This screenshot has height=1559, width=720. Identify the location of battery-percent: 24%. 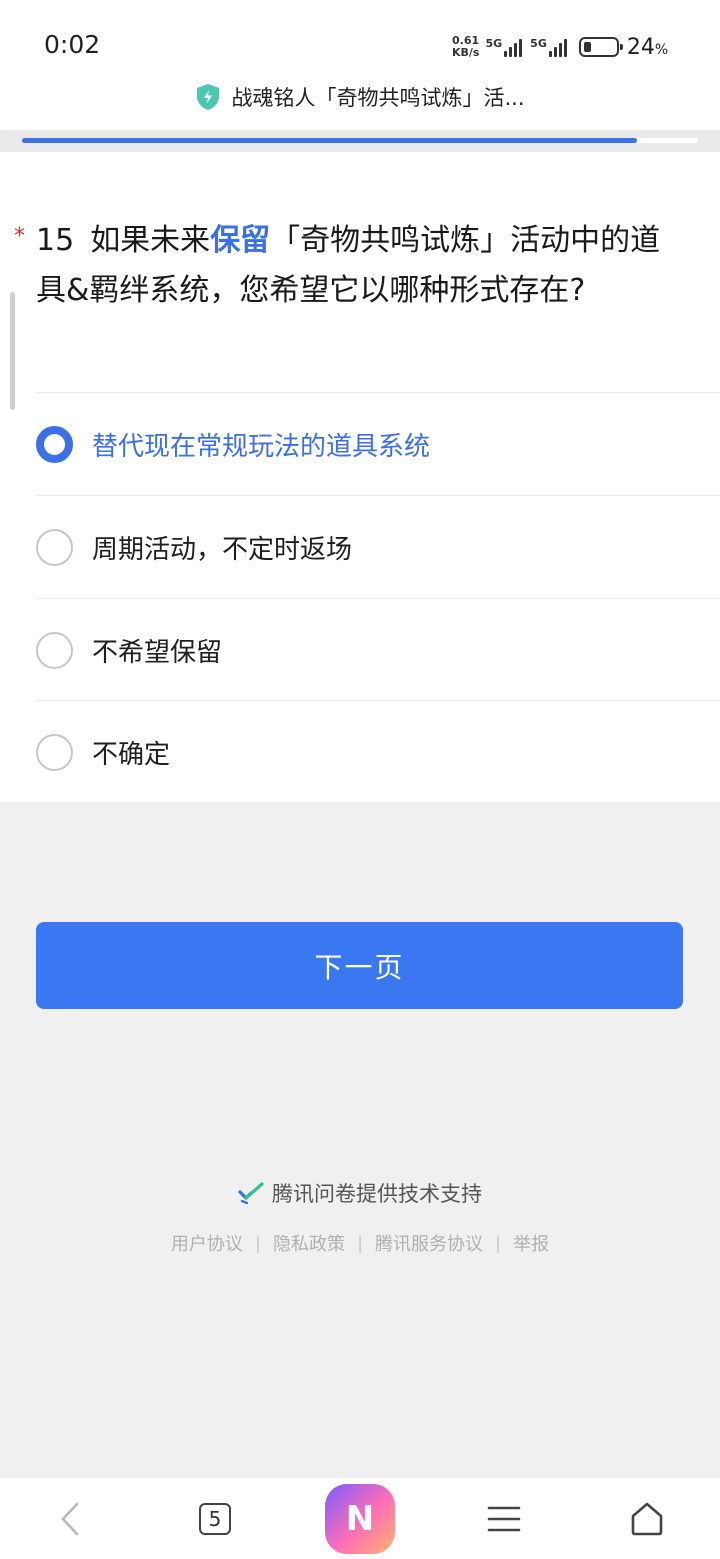
(647, 47).